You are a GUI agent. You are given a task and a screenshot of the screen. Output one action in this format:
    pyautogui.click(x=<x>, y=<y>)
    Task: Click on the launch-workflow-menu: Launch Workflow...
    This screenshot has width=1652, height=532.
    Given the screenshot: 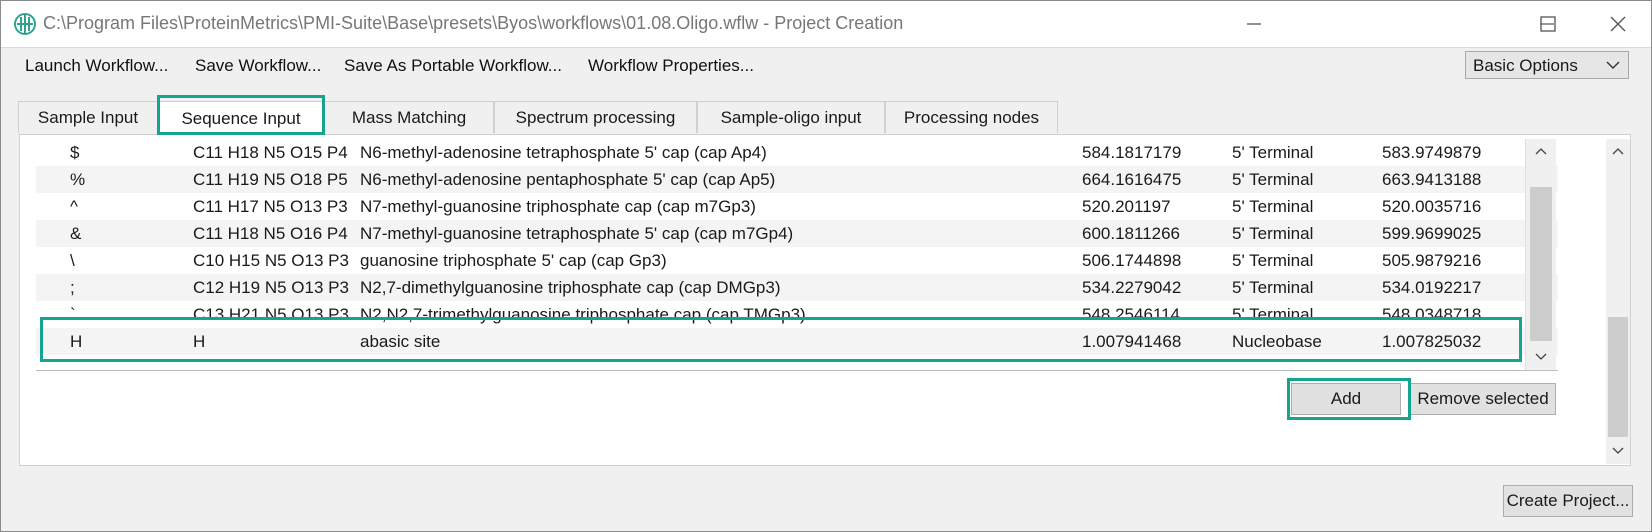 What is the action you would take?
    pyautogui.click(x=96, y=66)
    